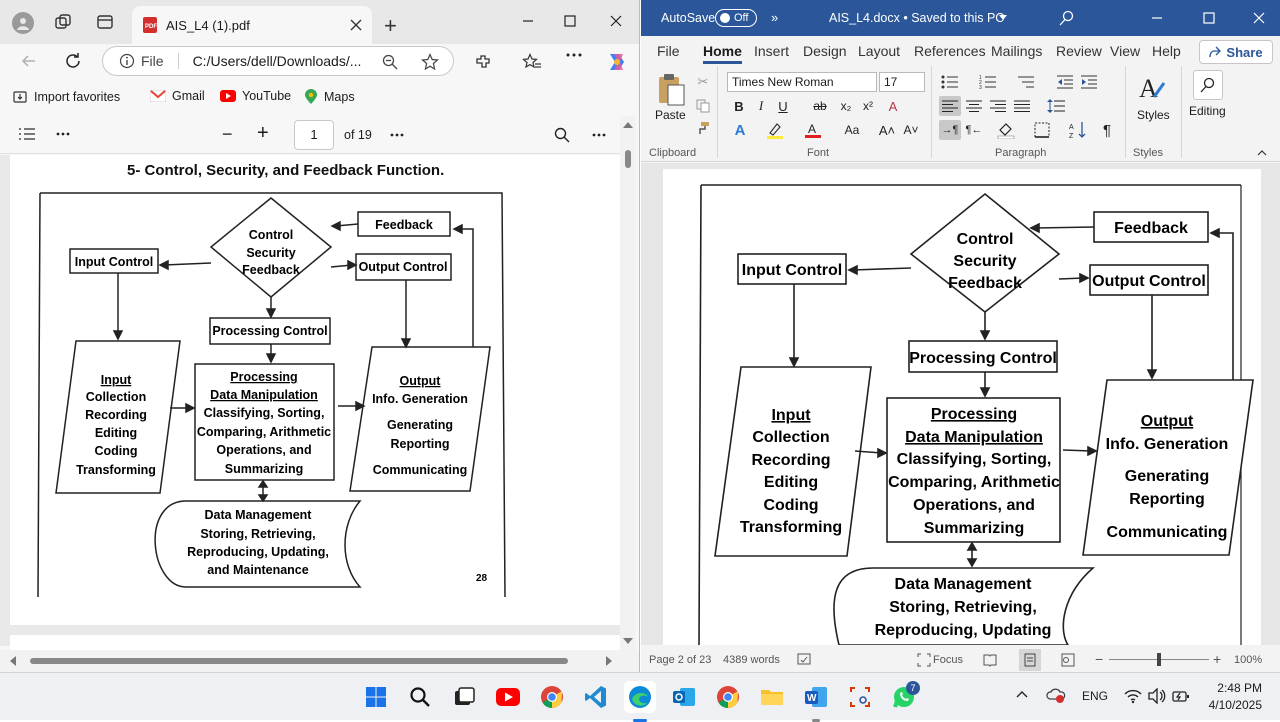  I want to click on profile-icon, so click(23, 23).